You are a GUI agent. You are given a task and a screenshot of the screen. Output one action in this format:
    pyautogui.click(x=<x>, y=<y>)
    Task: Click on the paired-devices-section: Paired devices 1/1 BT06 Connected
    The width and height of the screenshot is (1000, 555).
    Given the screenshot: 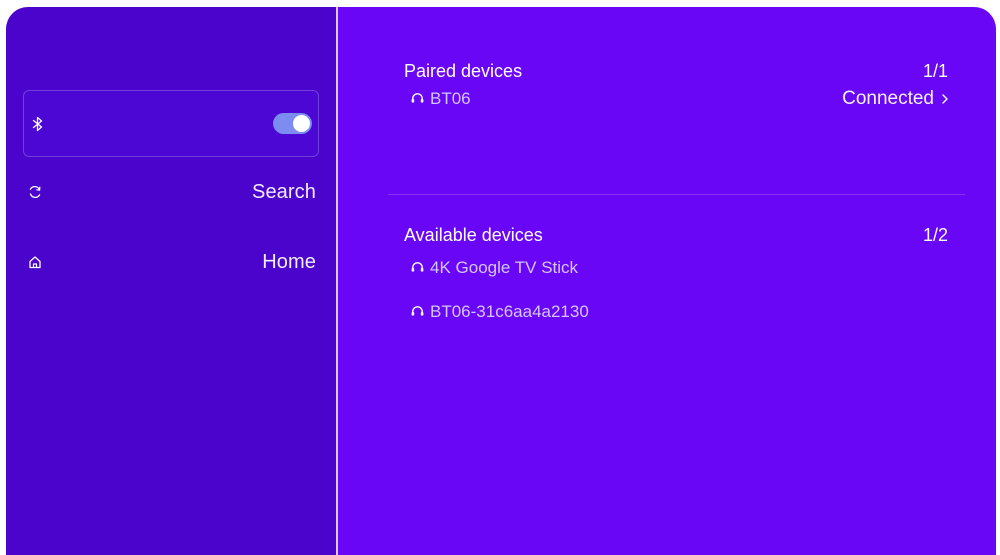 What is the action you would take?
    pyautogui.click(x=676, y=86)
    